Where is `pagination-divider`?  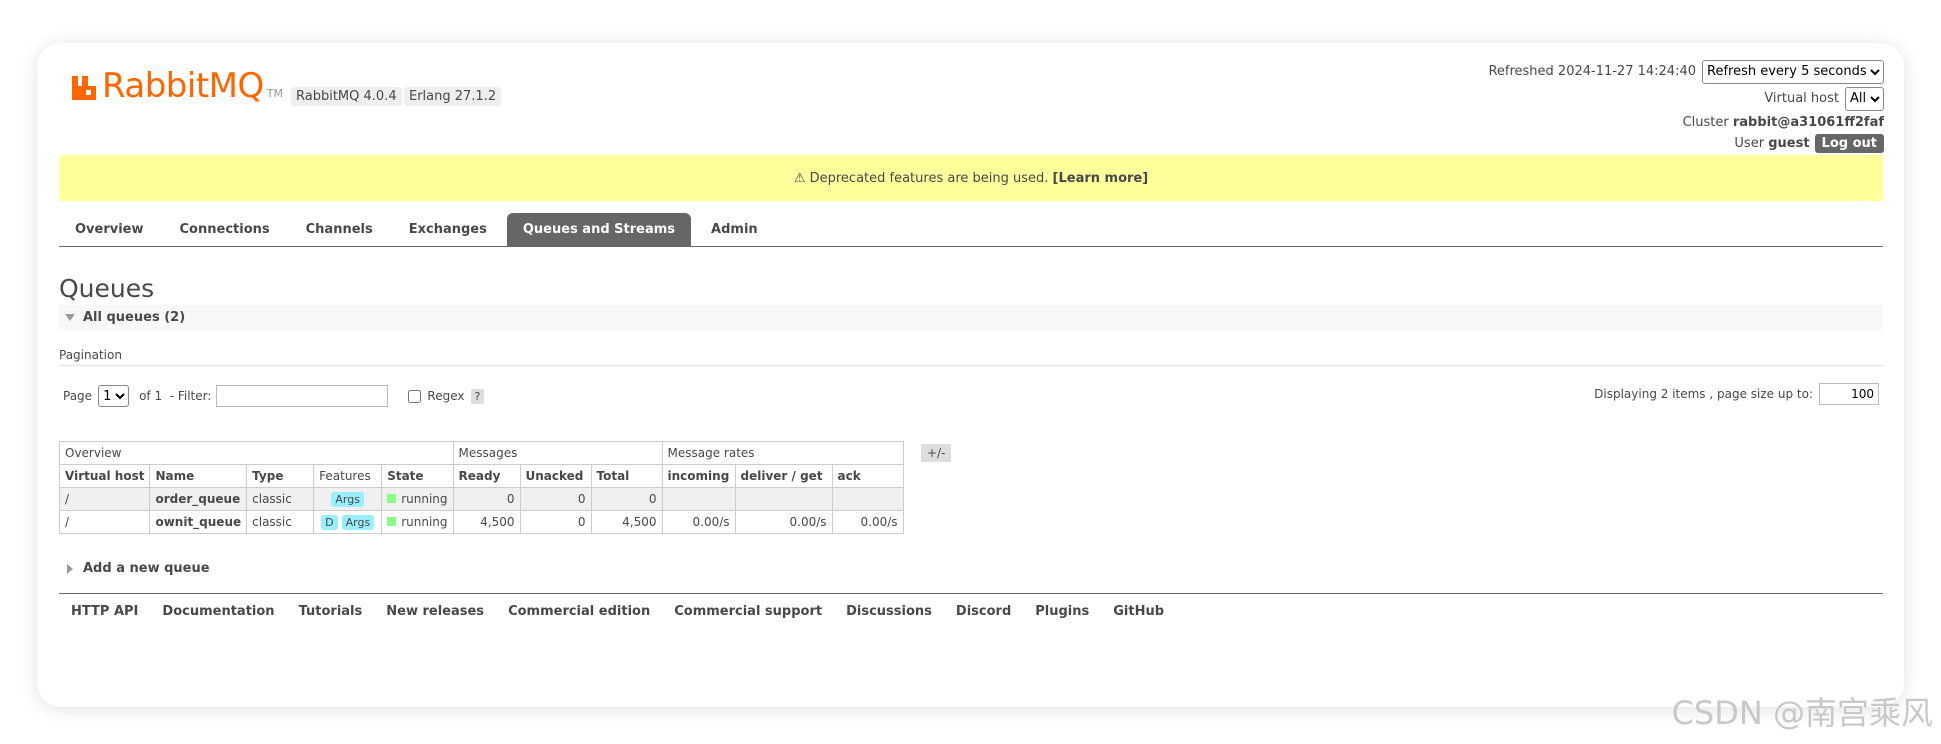
pagination-divider is located at coordinates (971, 365).